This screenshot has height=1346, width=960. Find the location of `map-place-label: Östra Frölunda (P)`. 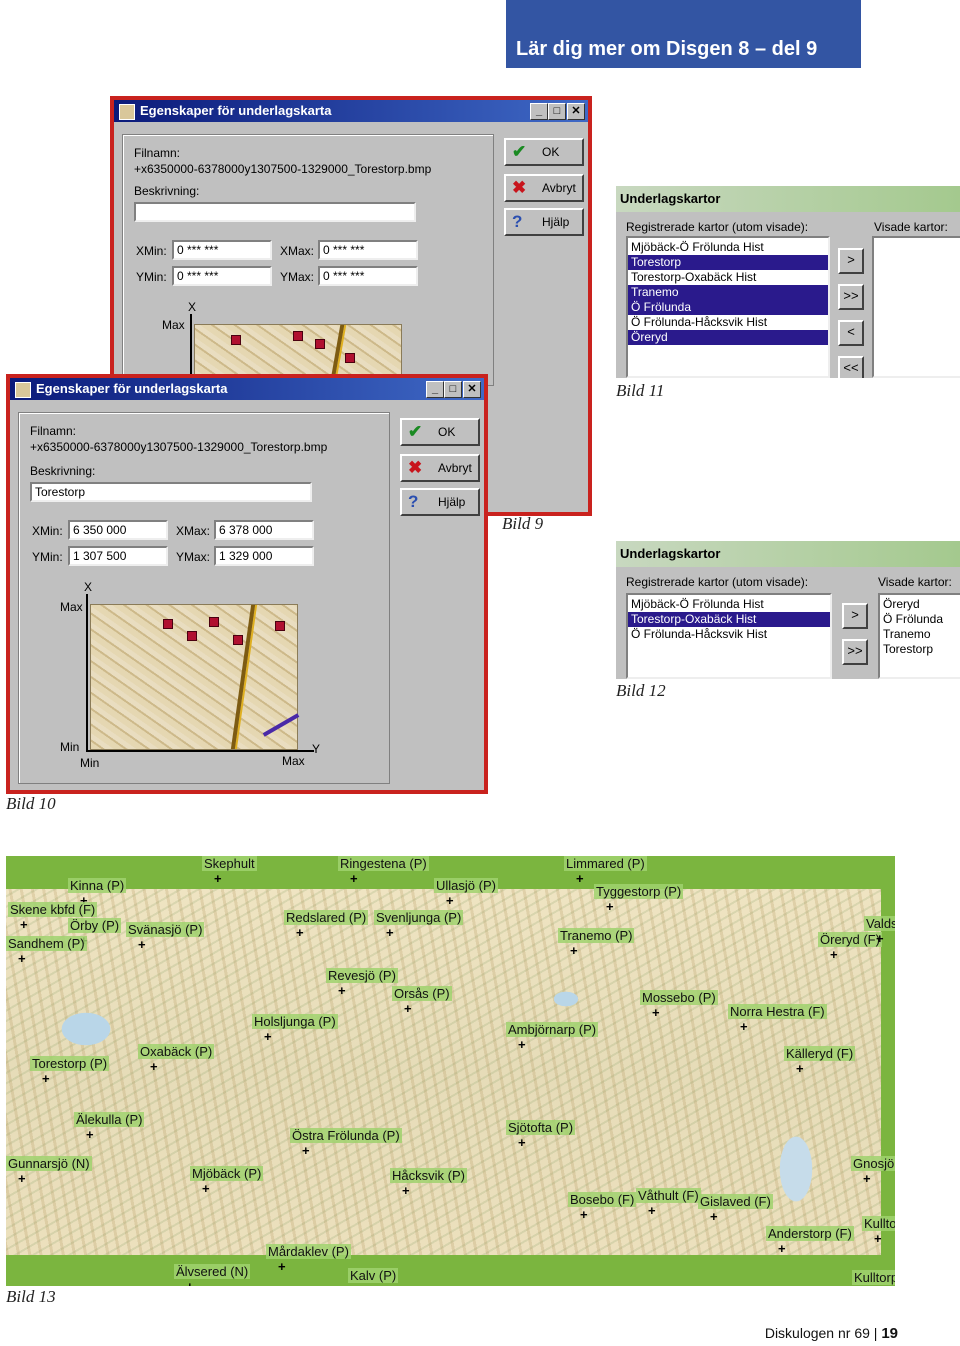

map-place-label: Östra Frölunda (P) is located at coordinates (346, 1135).